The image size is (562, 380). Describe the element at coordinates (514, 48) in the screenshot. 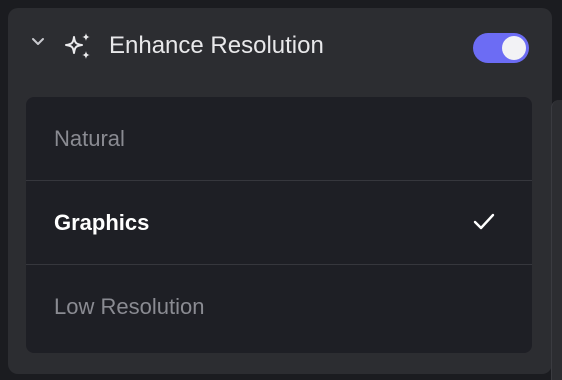

I see `toggle-knob` at that location.